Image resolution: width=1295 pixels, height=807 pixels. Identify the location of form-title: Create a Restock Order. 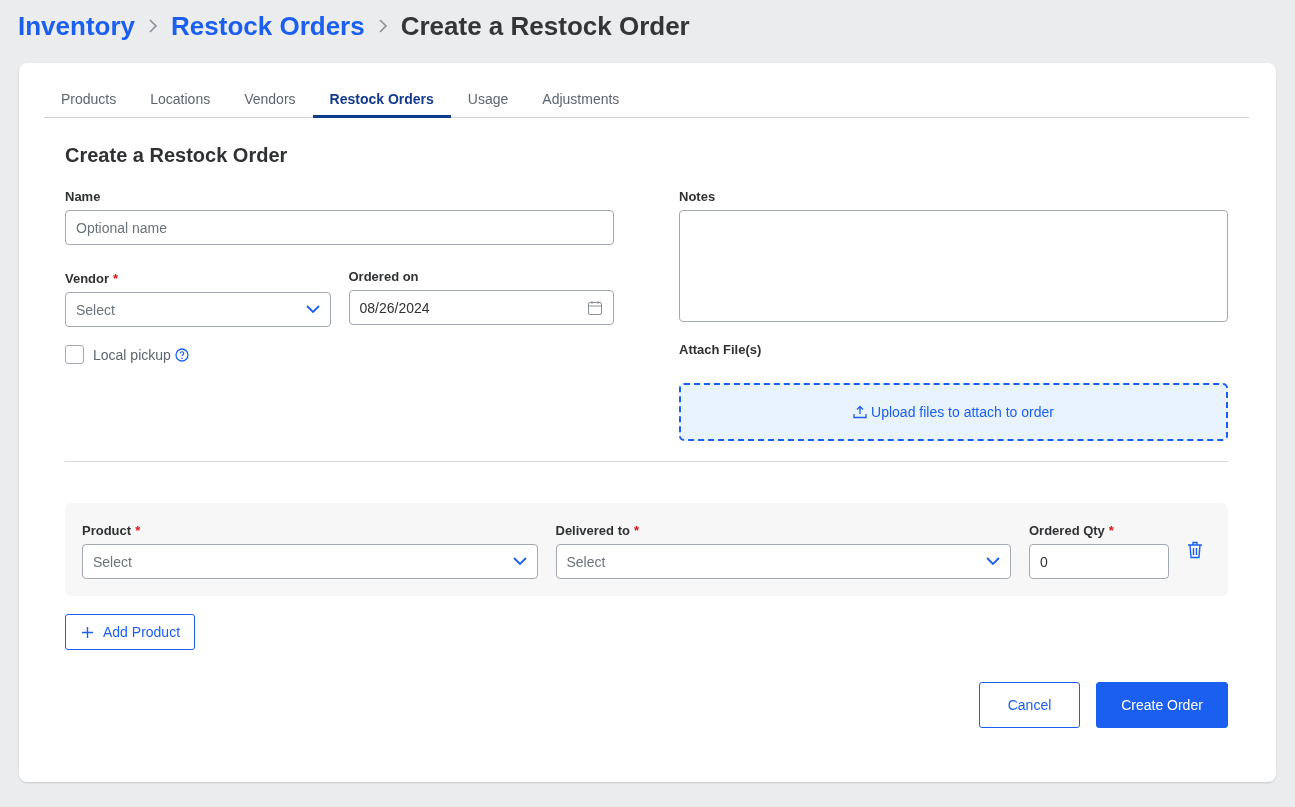
(177, 155).